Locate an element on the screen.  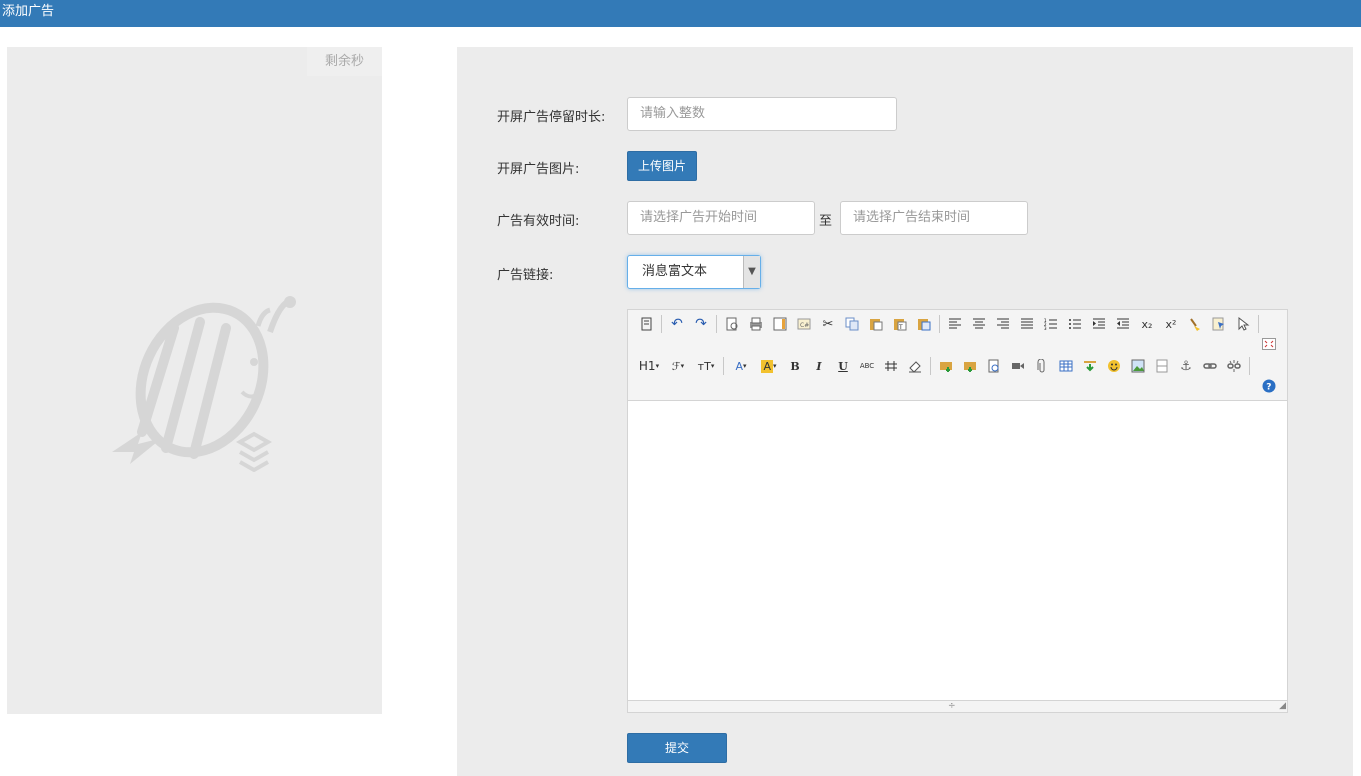
chevron-down-icon: ▼ is located at coordinates (751, 272).